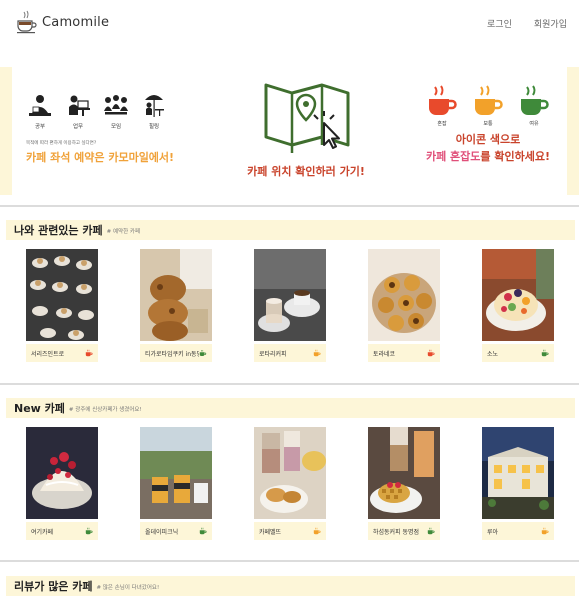  What do you see at coordinates (78, 106) in the screenshot?
I see `work-icon` at bounding box center [78, 106].